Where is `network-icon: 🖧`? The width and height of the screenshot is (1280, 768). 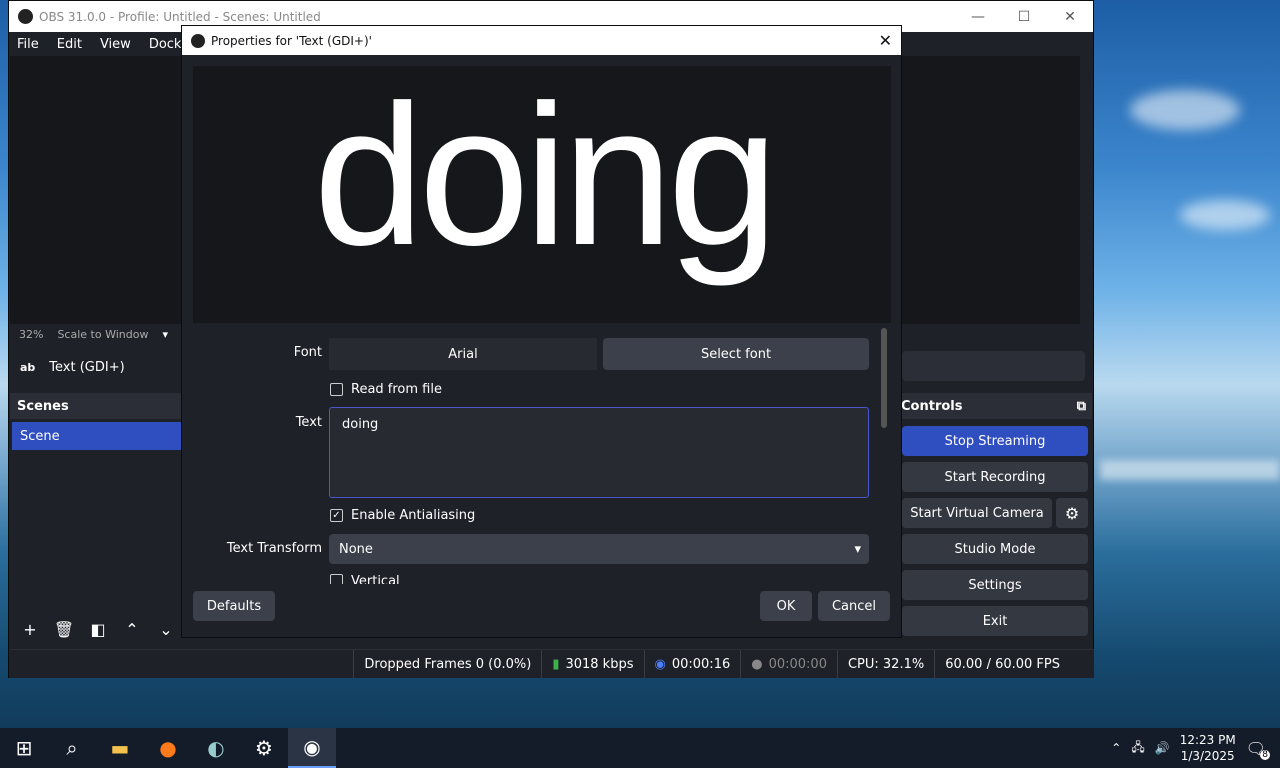 network-icon: 🖧 is located at coordinates (1137, 748).